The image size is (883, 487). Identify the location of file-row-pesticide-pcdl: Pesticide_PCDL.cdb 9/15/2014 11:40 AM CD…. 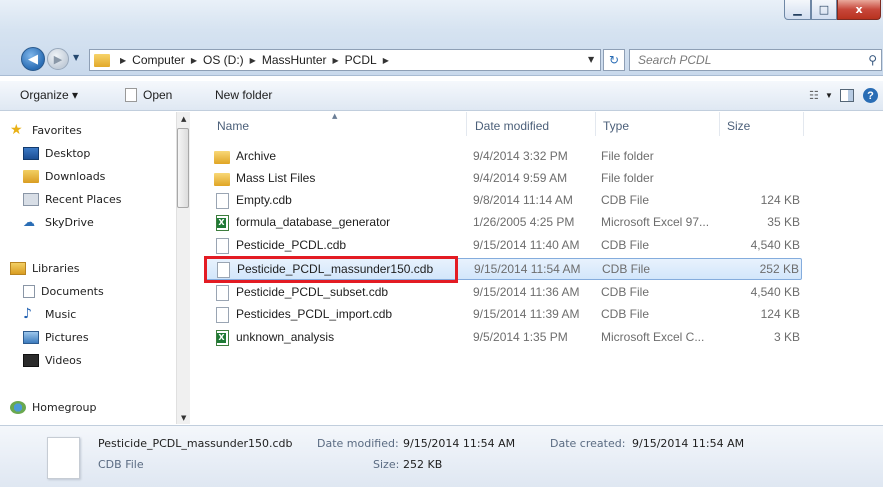
(503, 246).